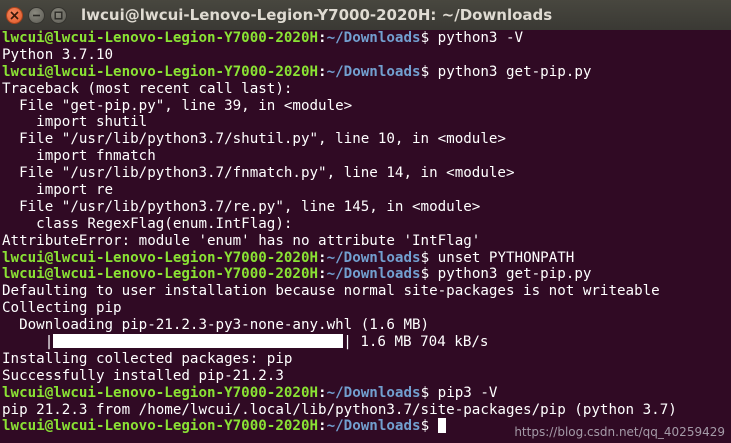 Image resolution: width=731 pixels, height=443 pixels. I want to click on output-line: Python 3.7.10, so click(58, 54).